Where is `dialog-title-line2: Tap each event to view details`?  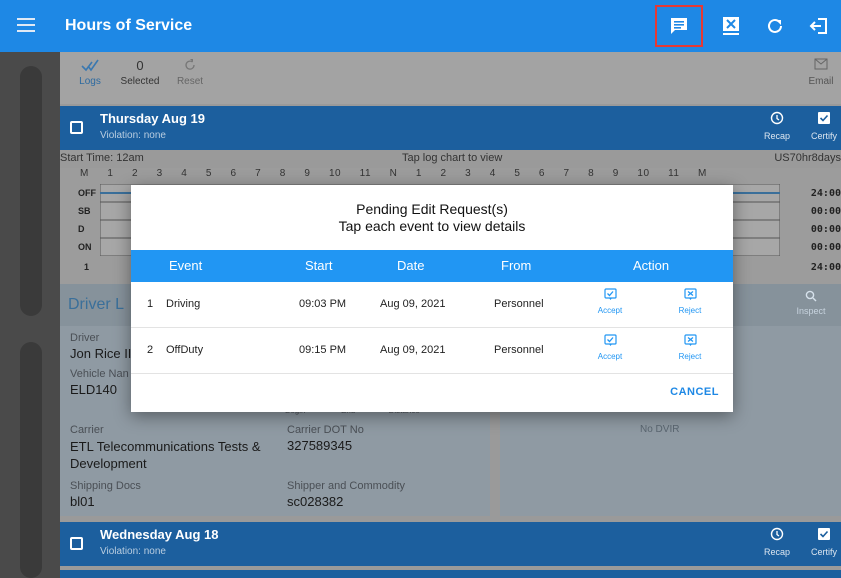 dialog-title-line2: Tap each event to view details is located at coordinates (432, 226).